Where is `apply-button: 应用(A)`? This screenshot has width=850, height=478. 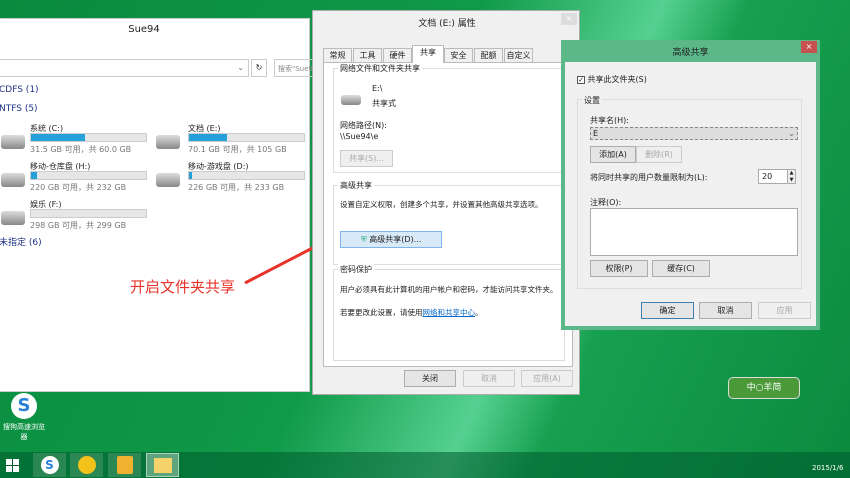 apply-button: 应用(A) is located at coordinates (547, 378).